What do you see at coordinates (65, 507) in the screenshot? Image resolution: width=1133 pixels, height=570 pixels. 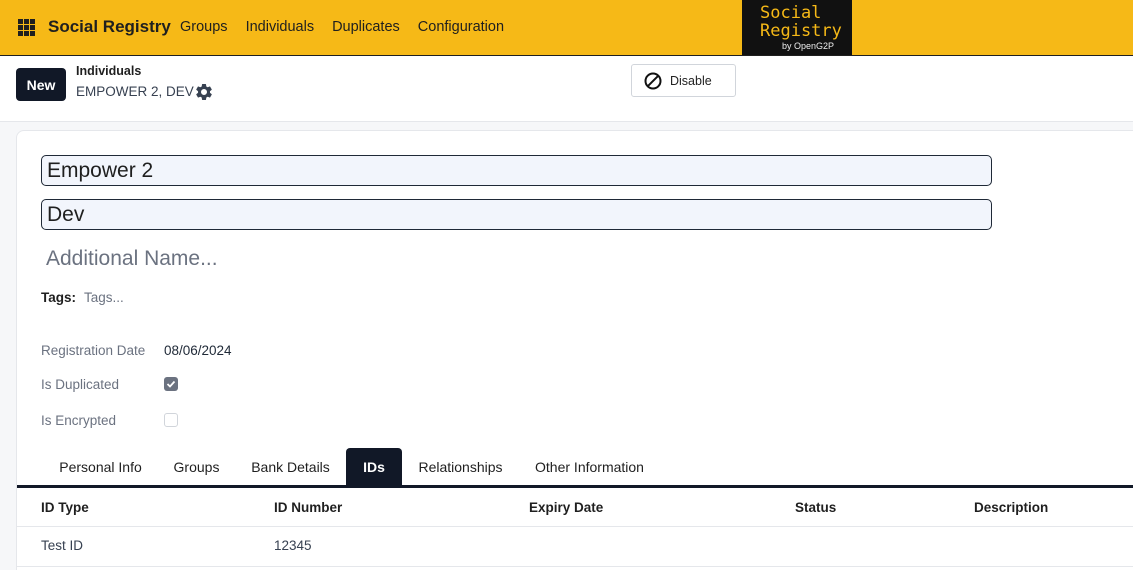 I see `column-header-id-type: ID Type` at bounding box center [65, 507].